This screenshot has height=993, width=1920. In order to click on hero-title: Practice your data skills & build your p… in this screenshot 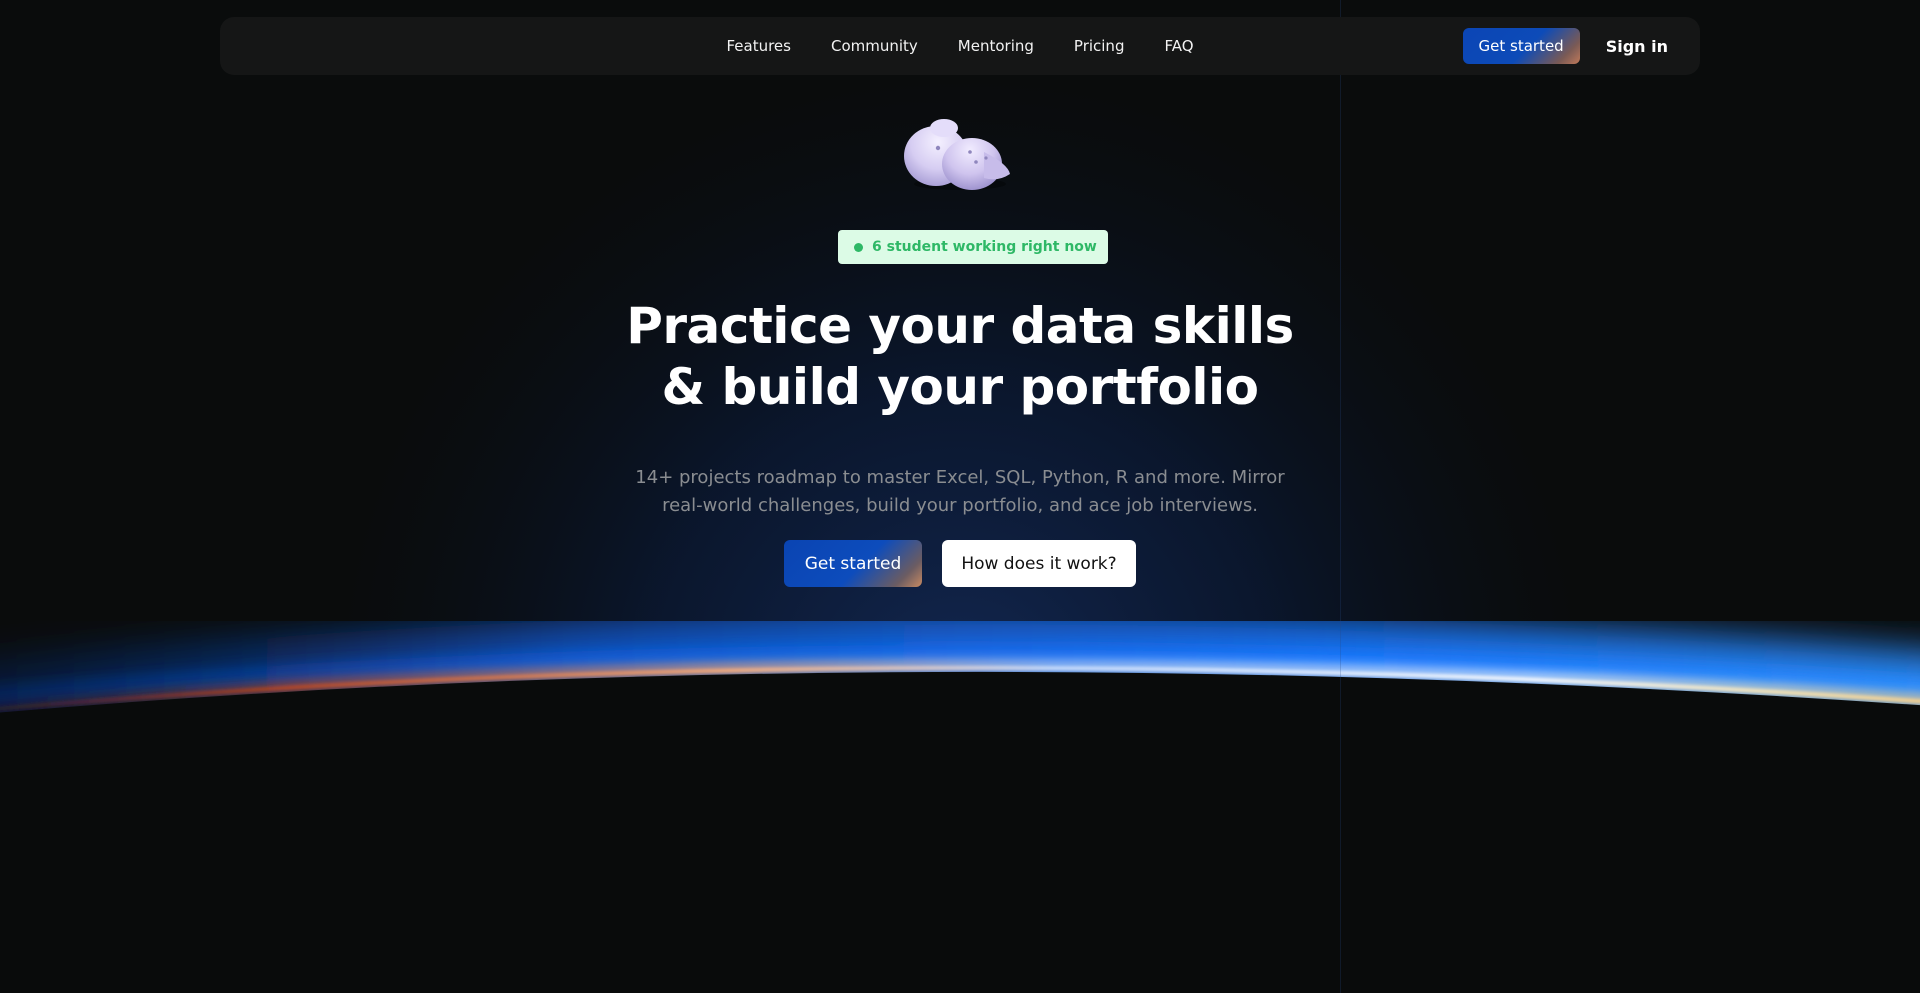, I will do `click(960, 357)`.